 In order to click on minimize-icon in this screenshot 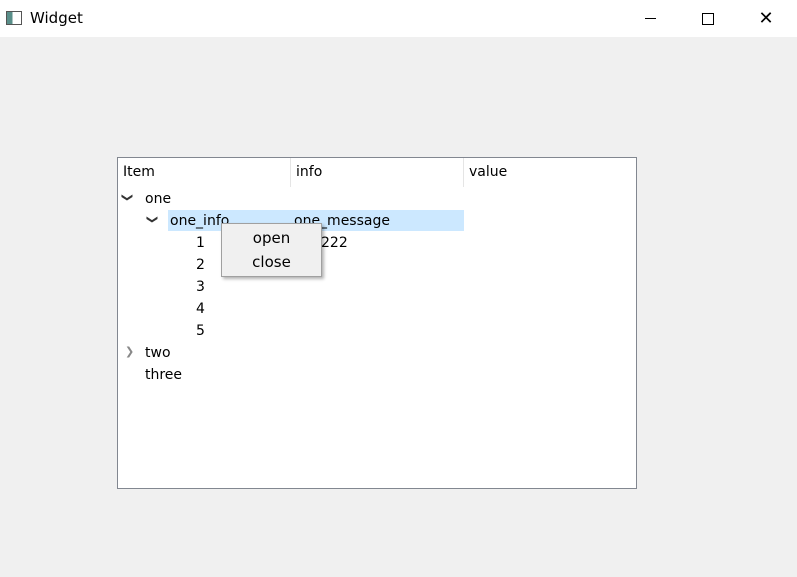, I will do `click(650, 18)`.